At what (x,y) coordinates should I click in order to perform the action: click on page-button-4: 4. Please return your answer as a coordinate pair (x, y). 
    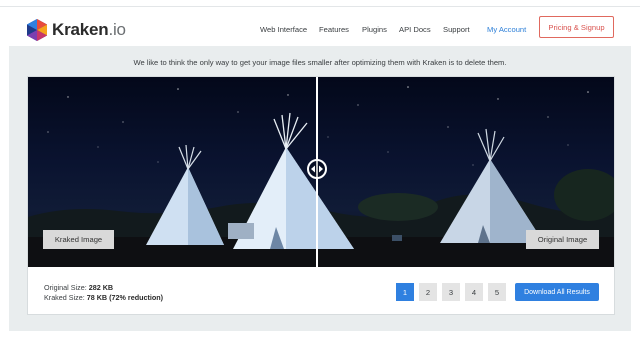
    Looking at the image, I should click on (474, 292).